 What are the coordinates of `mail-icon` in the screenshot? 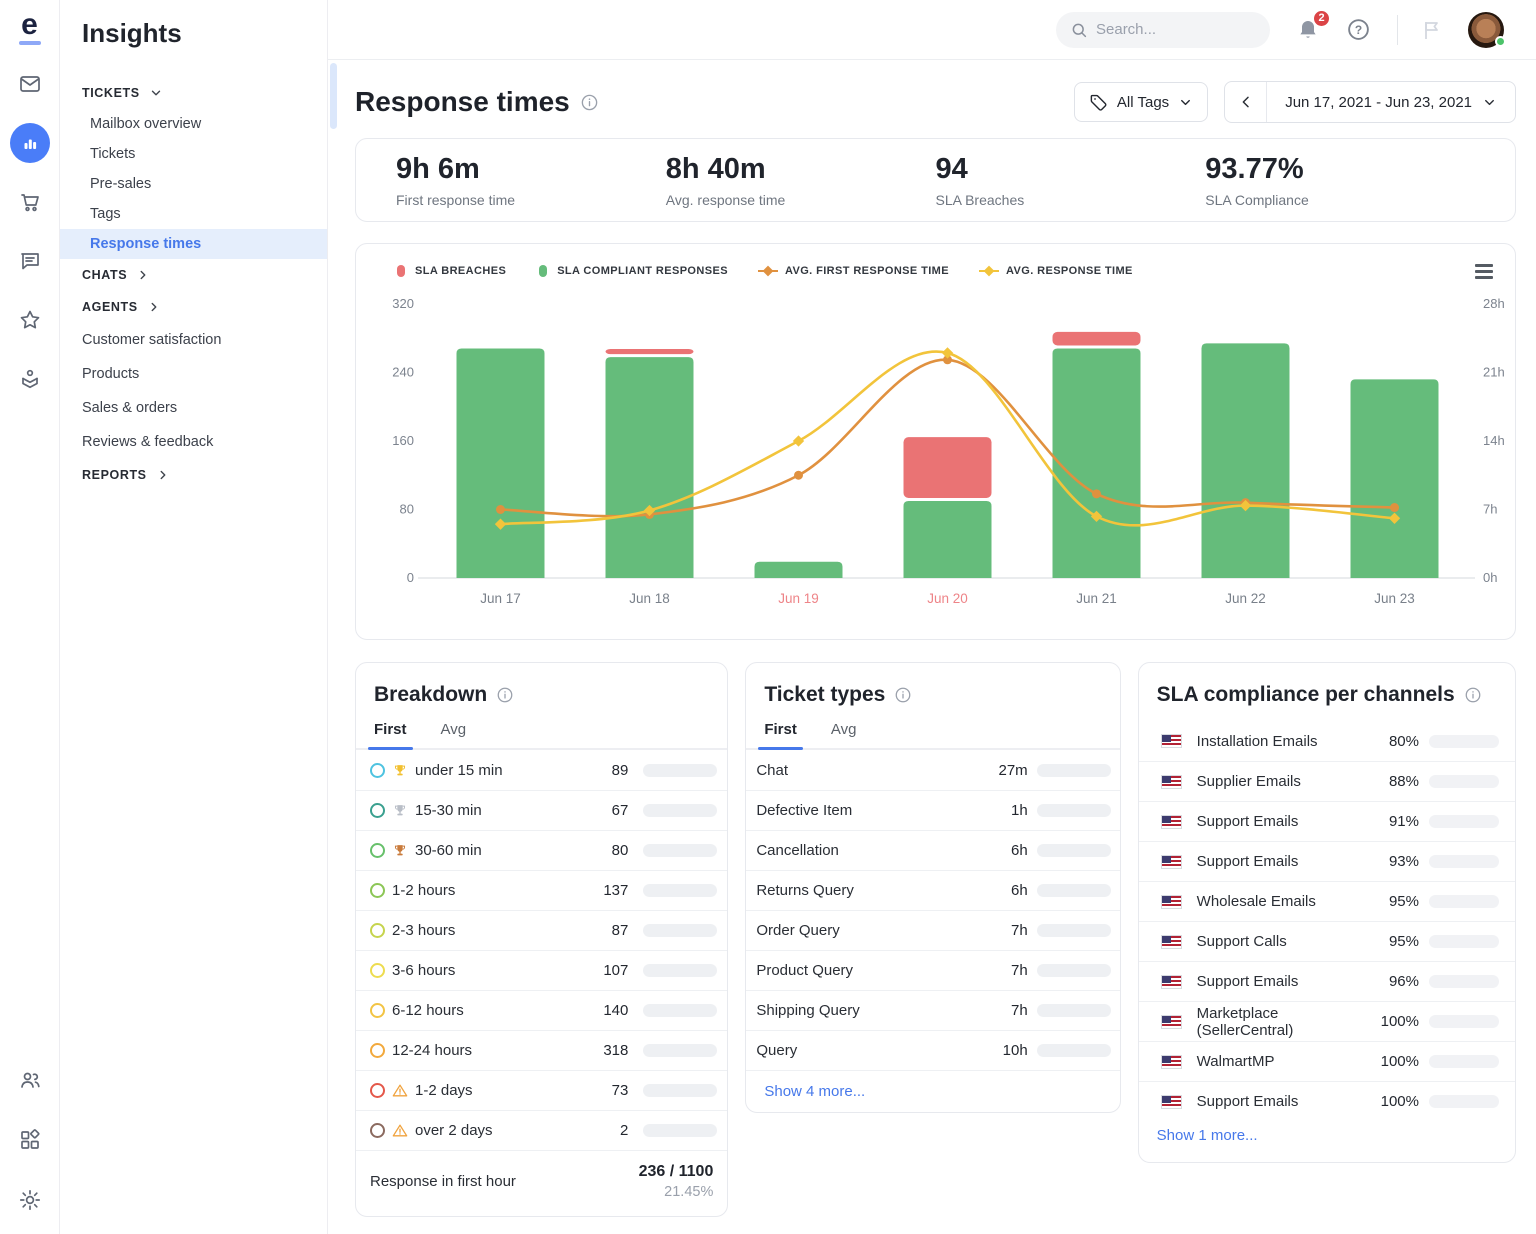 It's located at (30, 84).